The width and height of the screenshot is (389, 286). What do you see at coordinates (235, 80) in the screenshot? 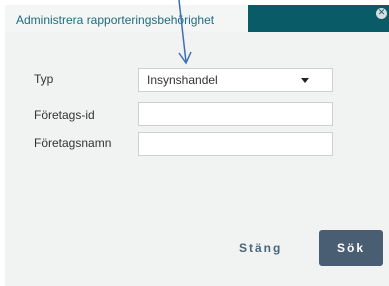
I see `type-select: Insynshandel` at bounding box center [235, 80].